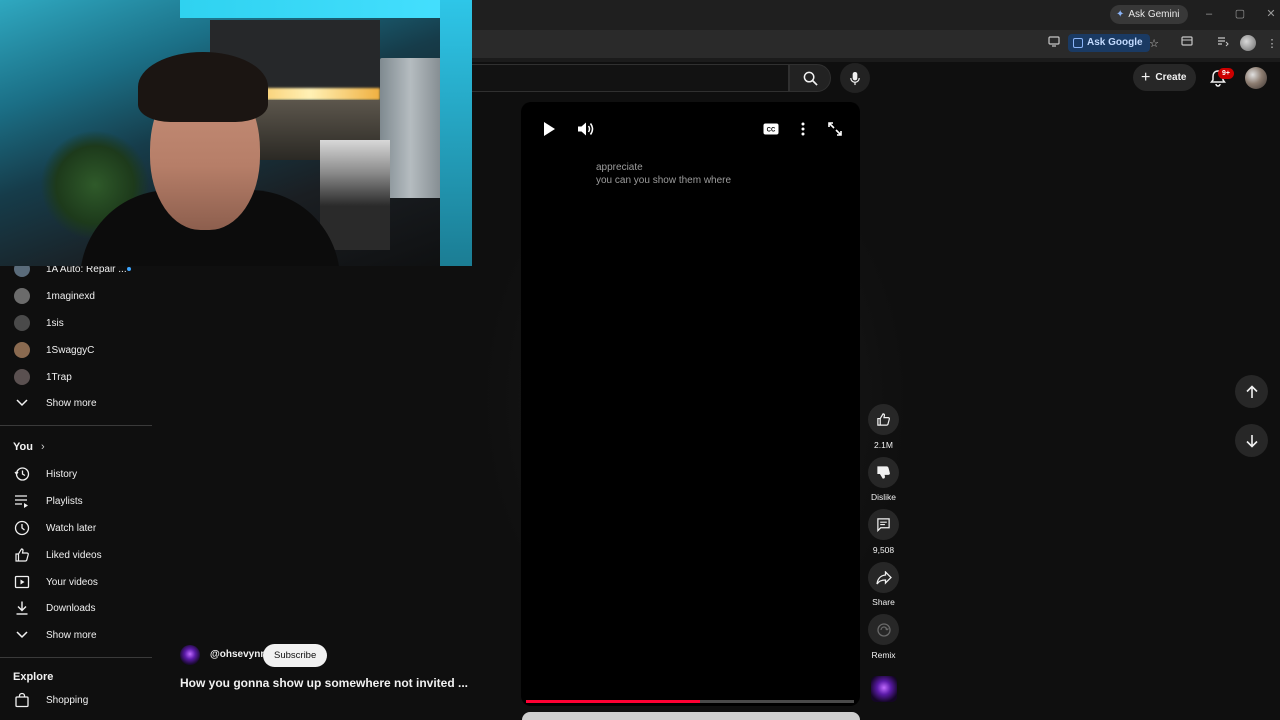 This screenshot has width=1280, height=720. I want to click on subscription-item: 1sis, so click(76, 323).